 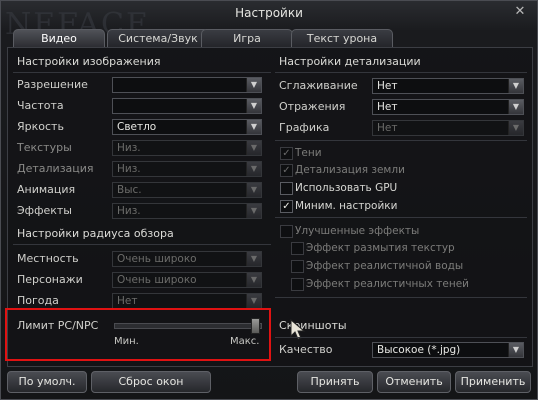 What do you see at coordinates (448, 107) in the screenshot?
I see `reflections-dropdown: Нет ▼` at bounding box center [448, 107].